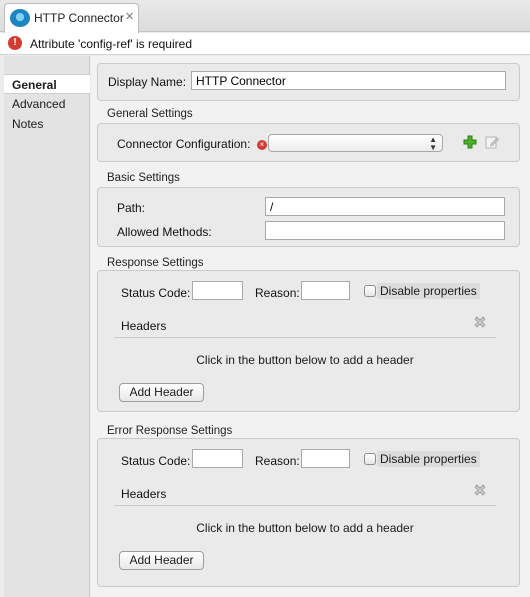  Describe the element at coordinates (15, 43) in the screenshot. I see `error-icon: !` at that location.